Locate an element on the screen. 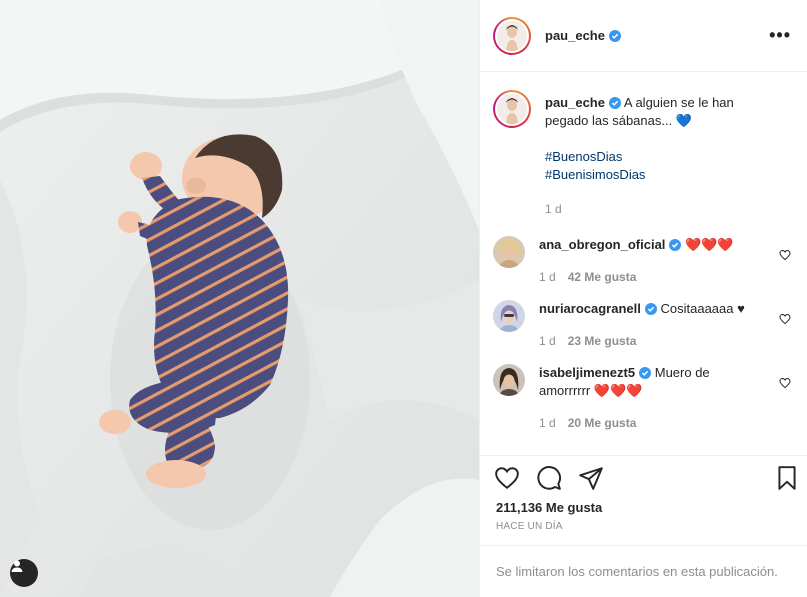 The width and height of the screenshot is (807, 597). comment-text: ❤️❤️❤️ is located at coordinates (709, 244).